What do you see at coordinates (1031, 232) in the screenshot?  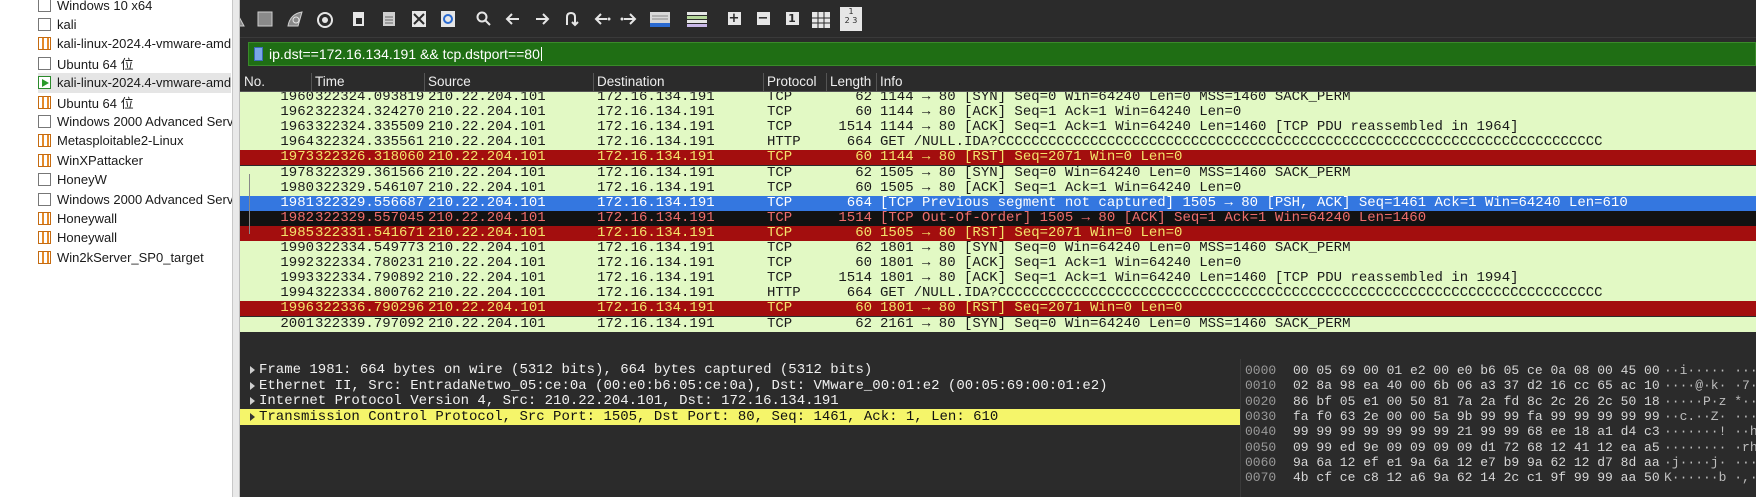 I see `packet-cell-info: 1505 → 80 [RST] Seq=2071 Win=0 Len=0` at bounding box center [1031, 232].